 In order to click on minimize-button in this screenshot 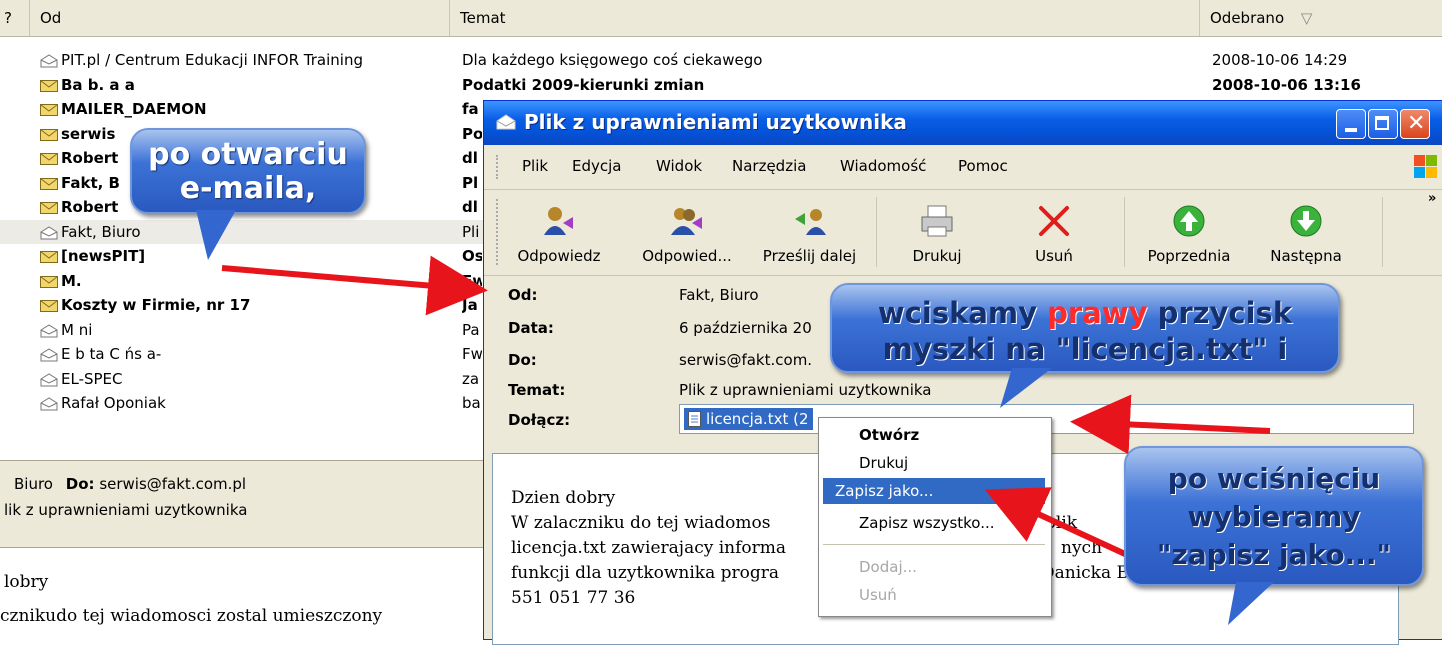, I will do `click(1351, 124)`.